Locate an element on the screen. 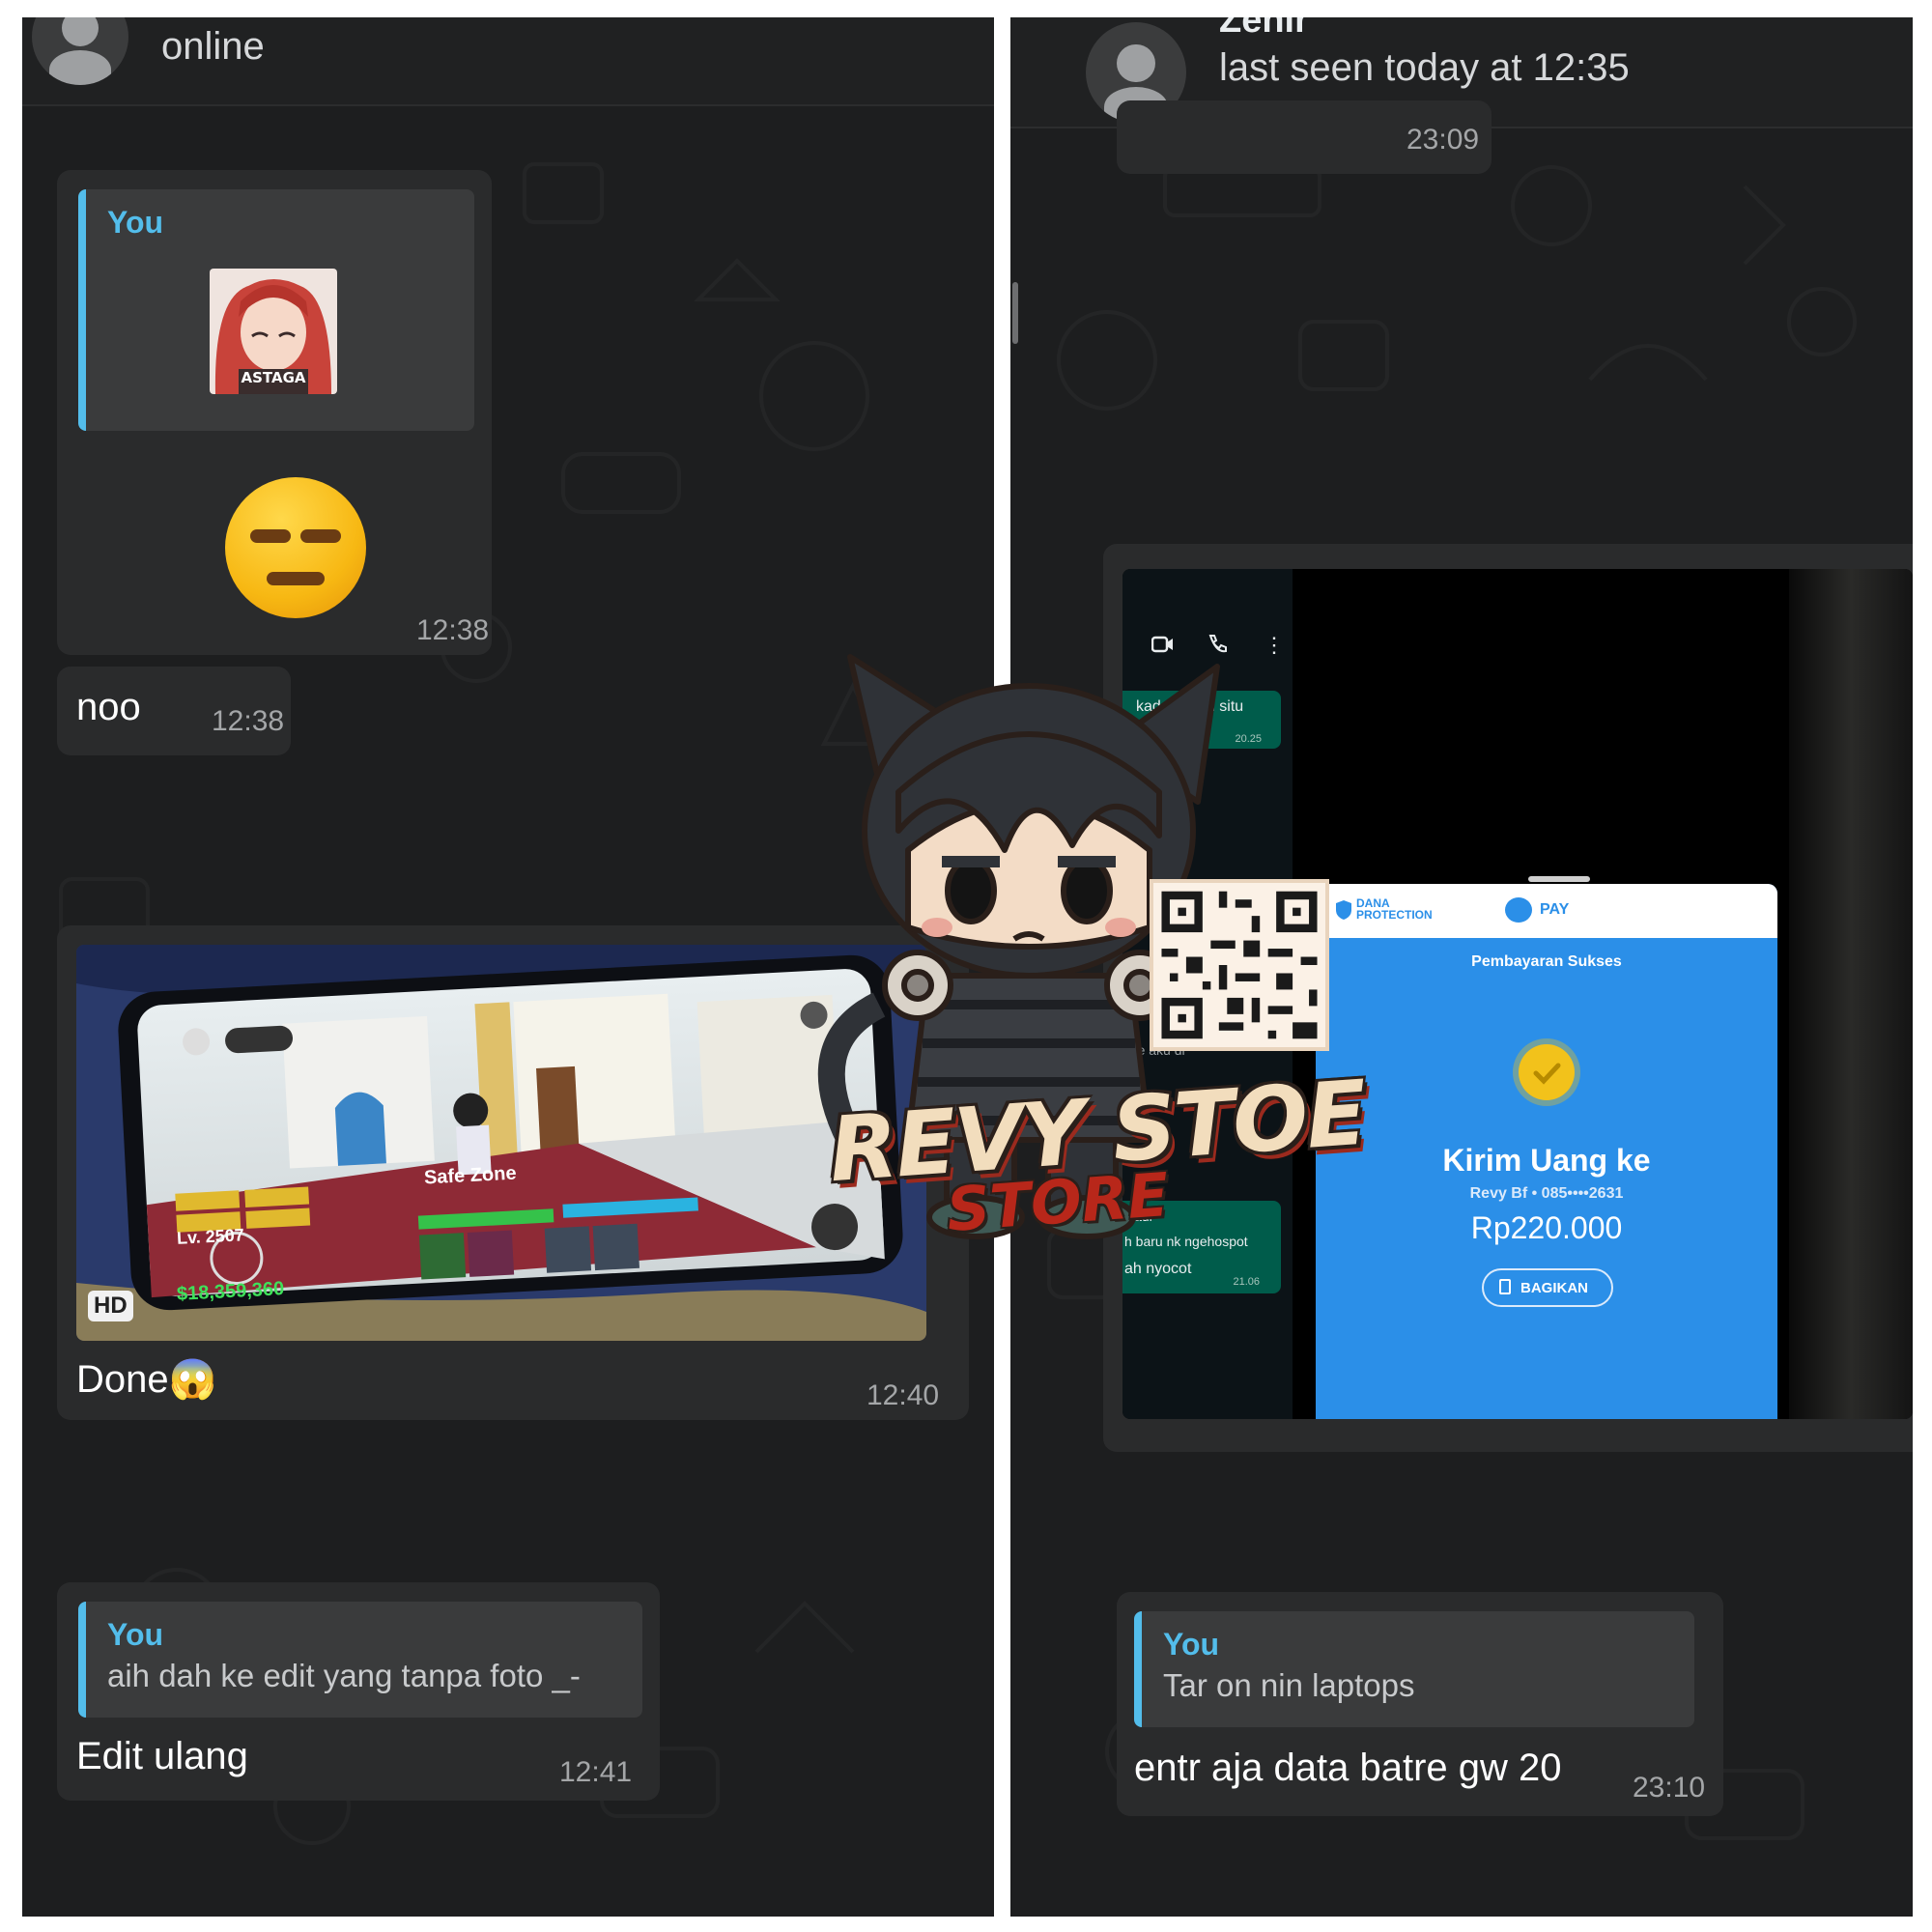 The height and width of the screenshot is (1932, 1932). quoted-message: You ASTAGA is located at coordinates (276, 310).